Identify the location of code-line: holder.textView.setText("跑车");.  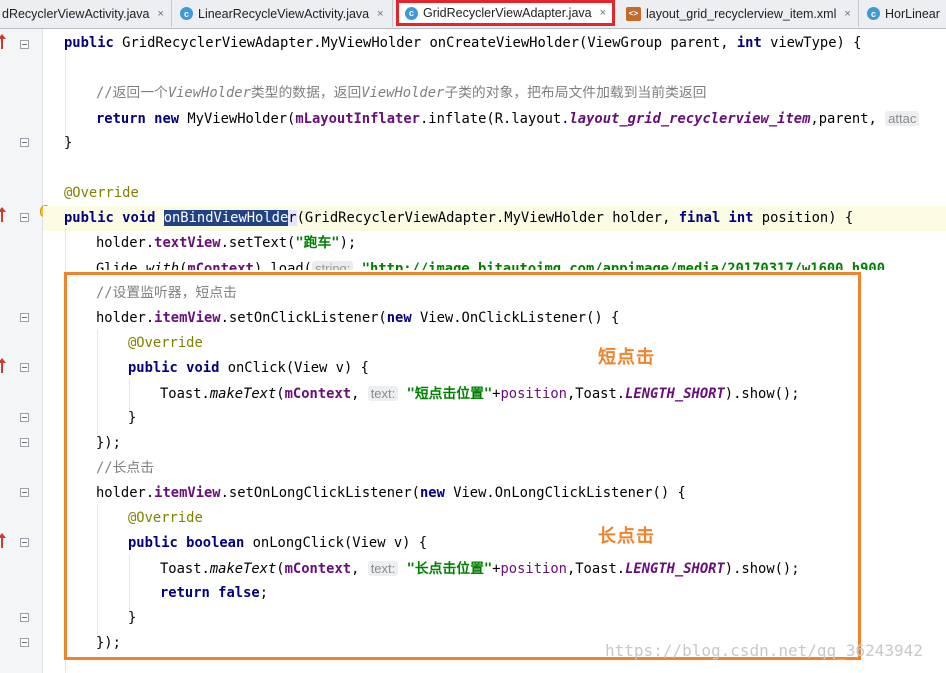
(226, 243).